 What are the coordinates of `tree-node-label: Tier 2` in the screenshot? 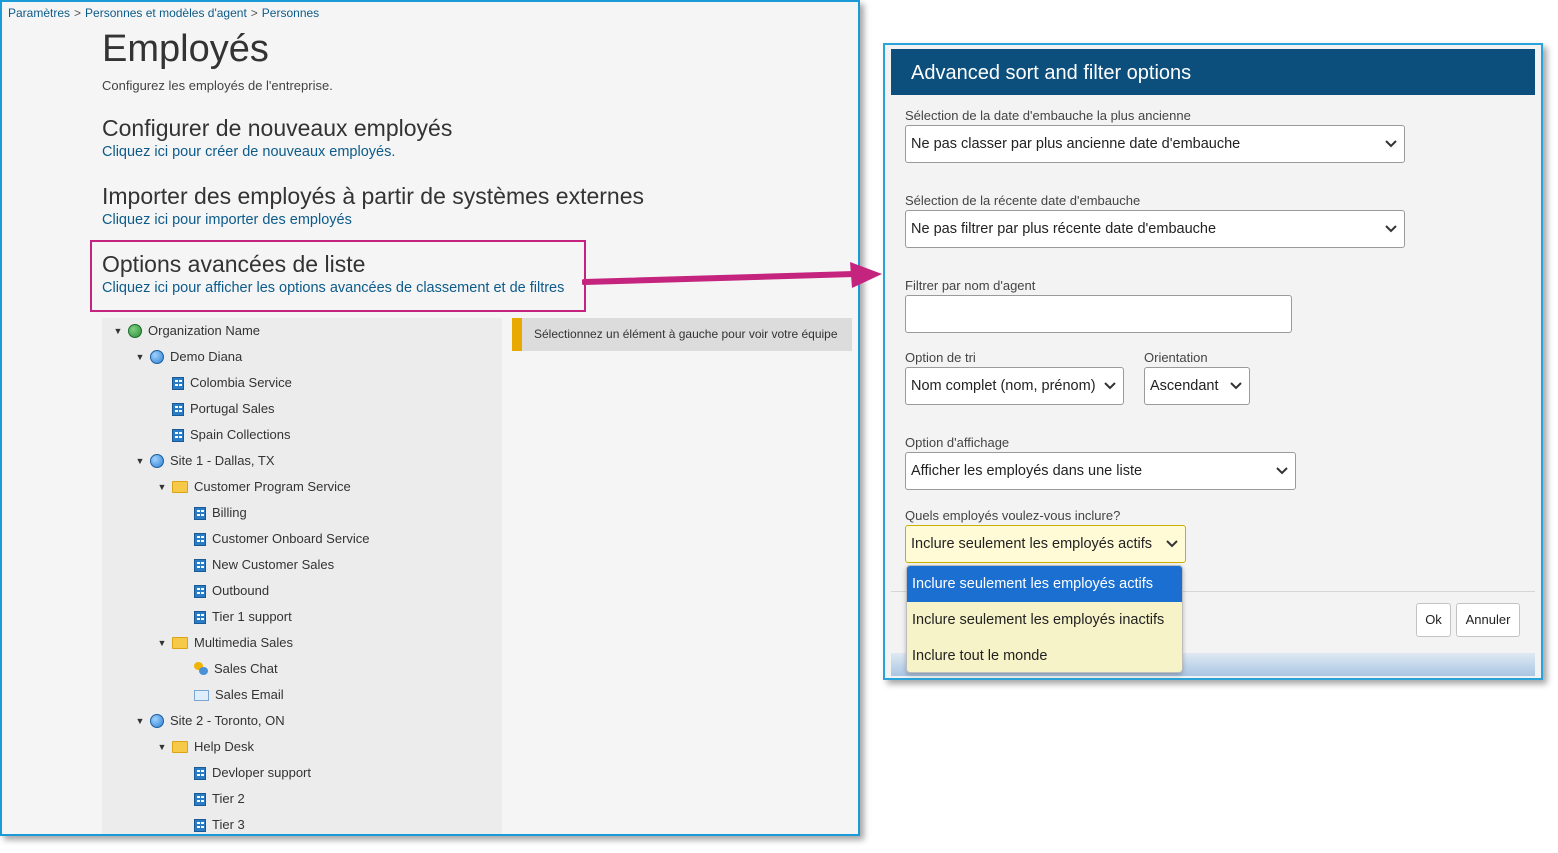 It's located at (228, 798).